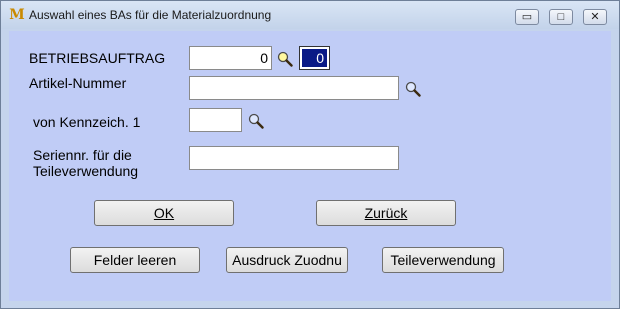 This screenshot has height=309, width=620. I want to click on betriebsauftrag-input: 0, so click(230, 58).